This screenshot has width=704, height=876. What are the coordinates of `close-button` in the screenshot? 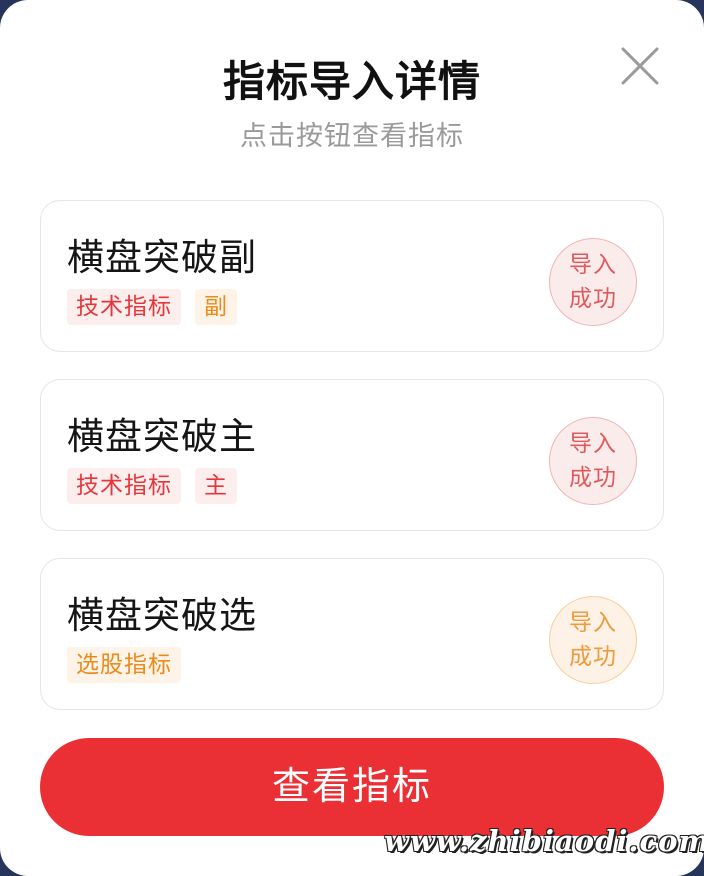 It's located at (640, 66).